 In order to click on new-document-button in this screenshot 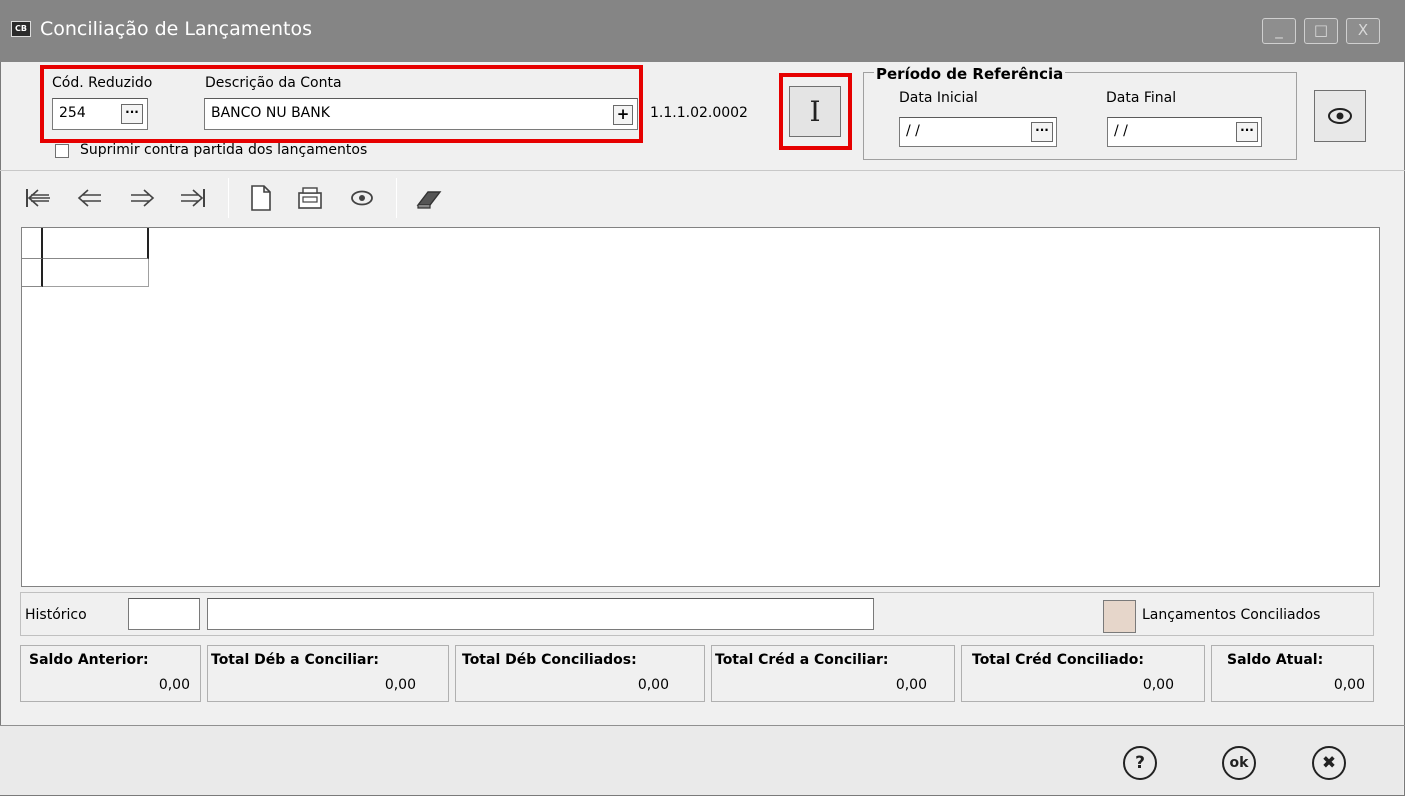, I will do `click(260, 198)`.